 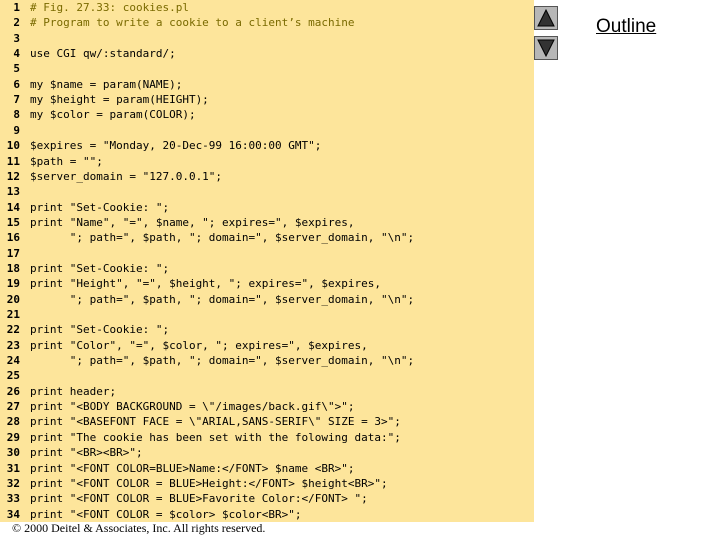 What do you see at coordinates (103, 54) in the screenshot?
I see `code-text: use CGI qw/:standard/;` at bounding box center [103, 54].